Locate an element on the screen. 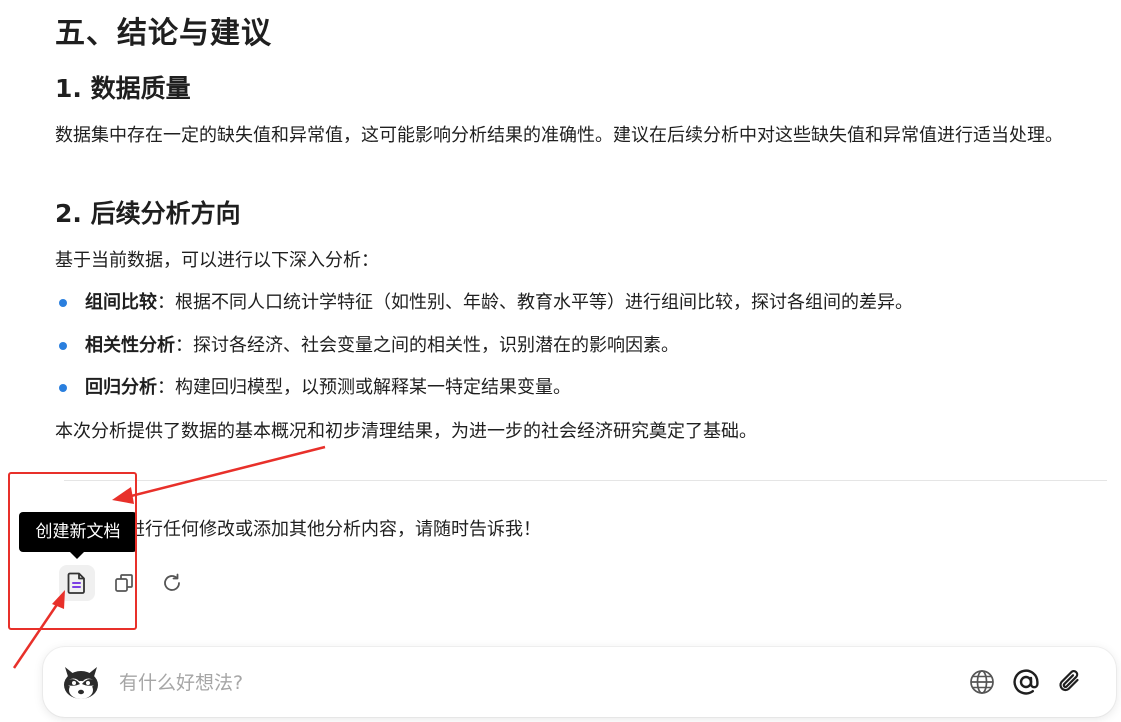 The image size is (1121, 722). document-icon is located at coordinates (76, 583).